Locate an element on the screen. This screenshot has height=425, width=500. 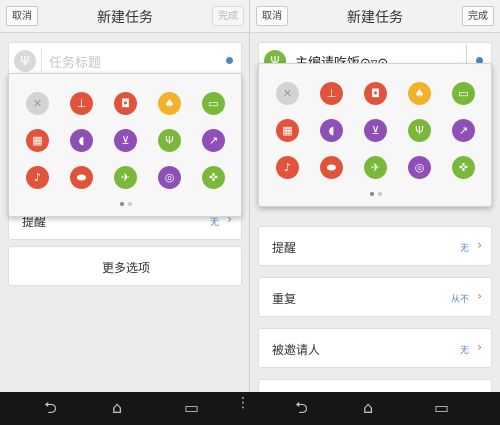
more-options-button: 更多选项 is located at coordinates (125, 266).